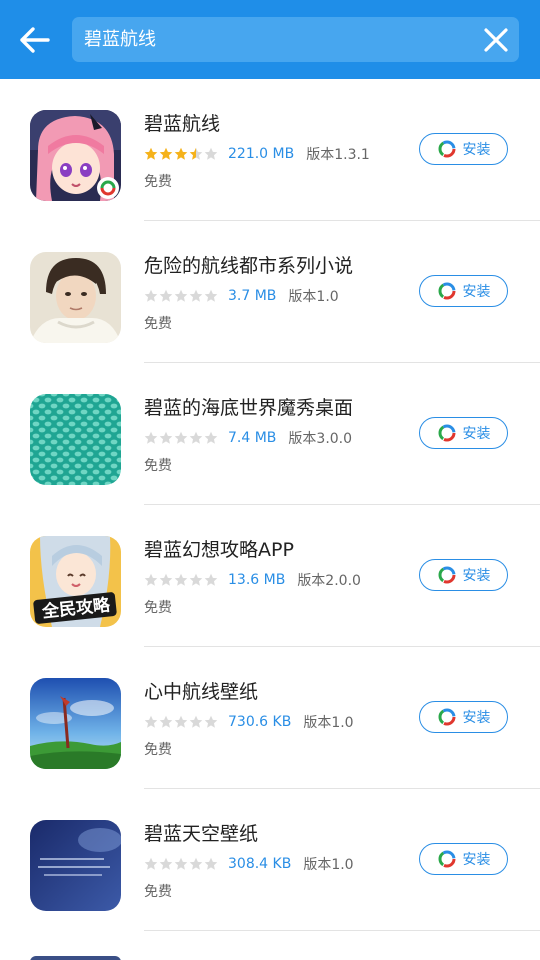  I want to click on star-half-icon, so click(196, 153).